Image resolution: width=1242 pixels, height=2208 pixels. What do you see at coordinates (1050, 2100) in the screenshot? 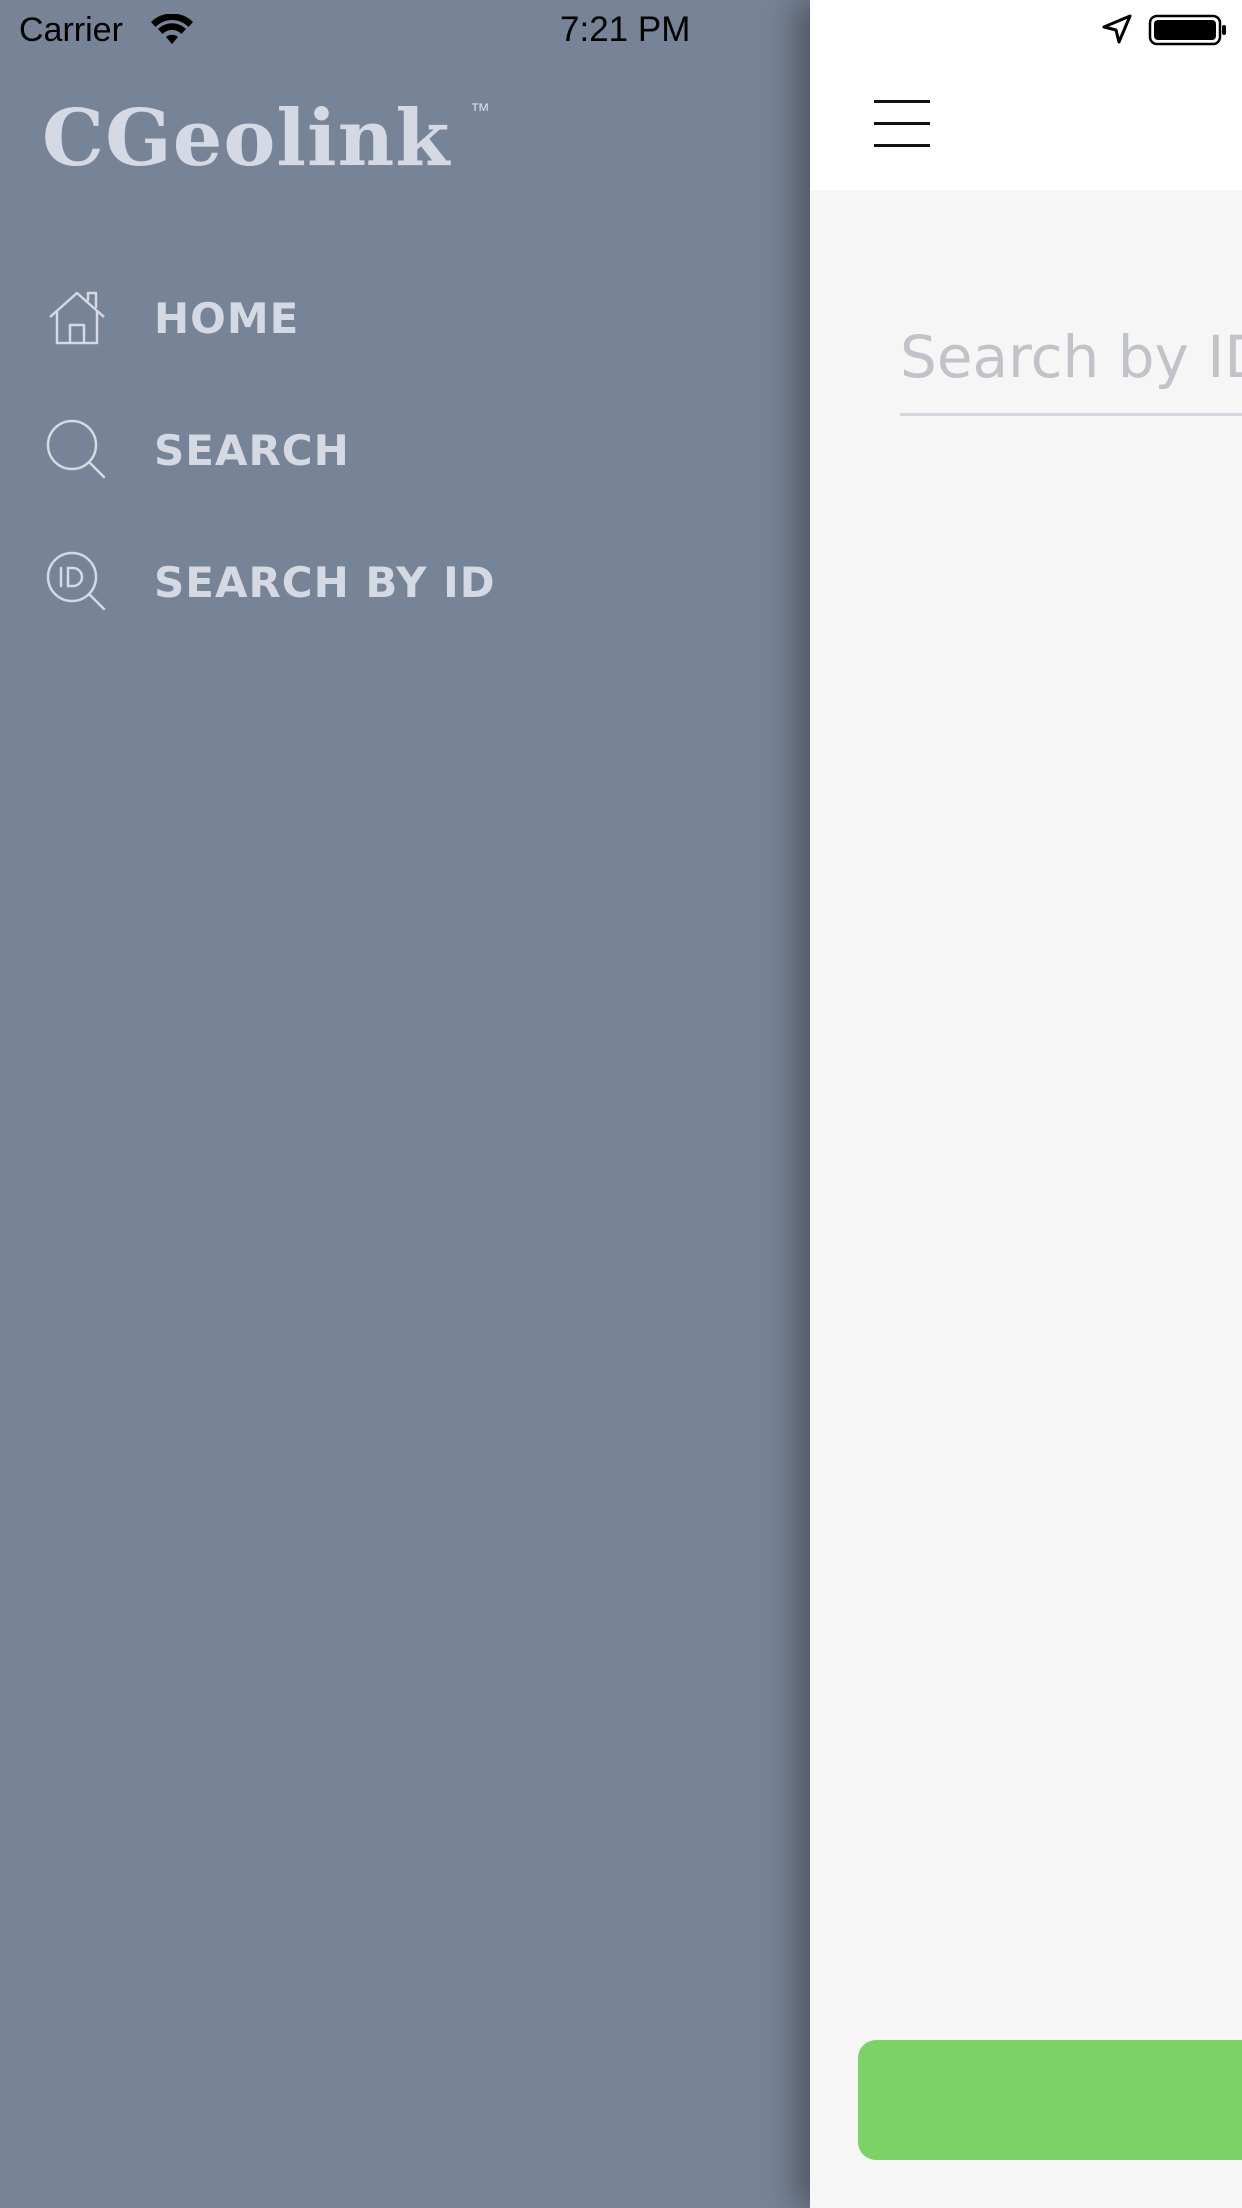
I see `submit-button` at bounding box center [1050, 2100].